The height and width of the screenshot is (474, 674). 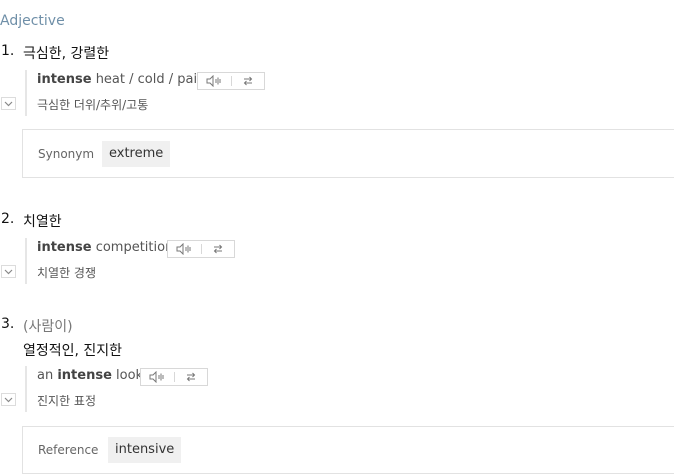 What do you see at coordinates (8, 51) in the screenshot?
I see `sense-number: 1.` at bounding box center [8, 51].